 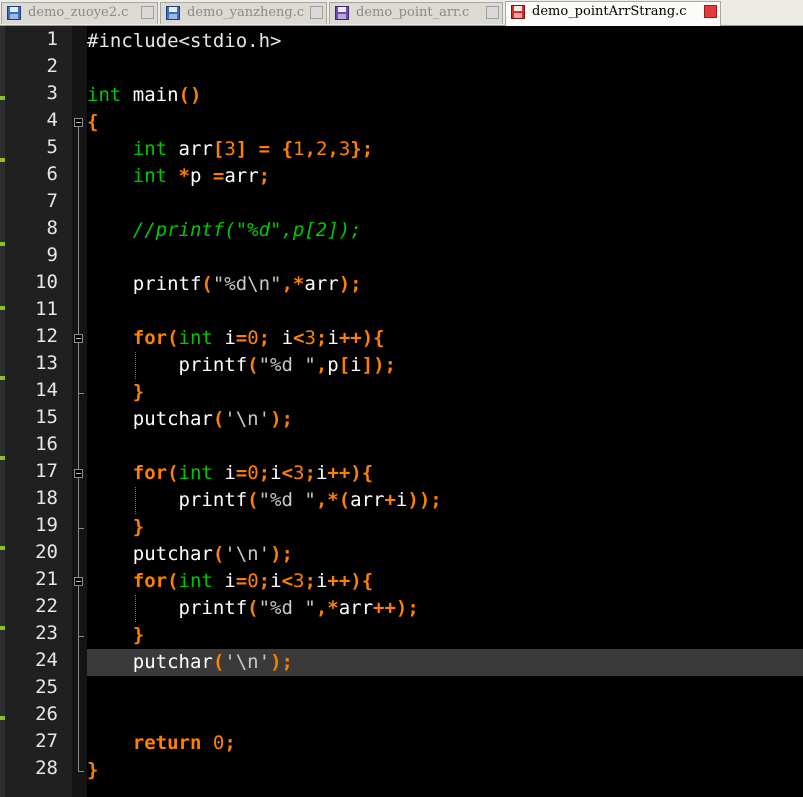 What do you see at coordinates (46, 336) in the screenshot?
I see `line-number: 12` at bounding box center [46, 336].